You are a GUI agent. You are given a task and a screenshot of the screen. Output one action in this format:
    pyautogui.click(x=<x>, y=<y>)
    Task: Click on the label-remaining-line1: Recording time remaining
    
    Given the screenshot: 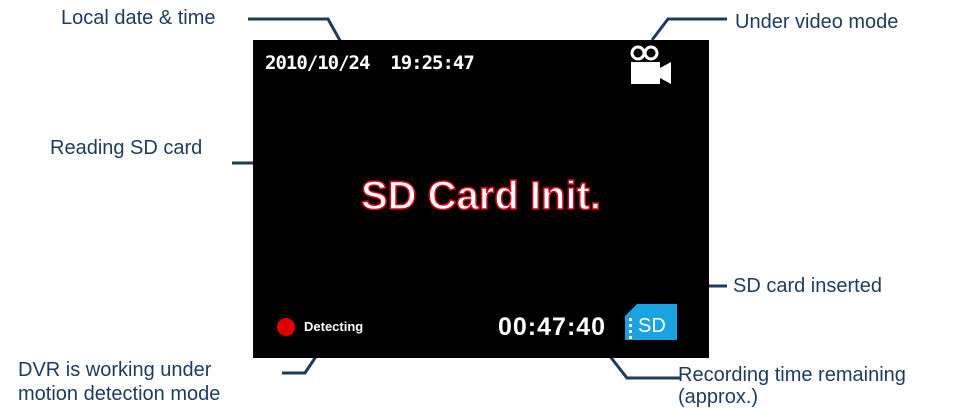 What is the action you would take?
    pyautogui.click(x=792, y=375)
    